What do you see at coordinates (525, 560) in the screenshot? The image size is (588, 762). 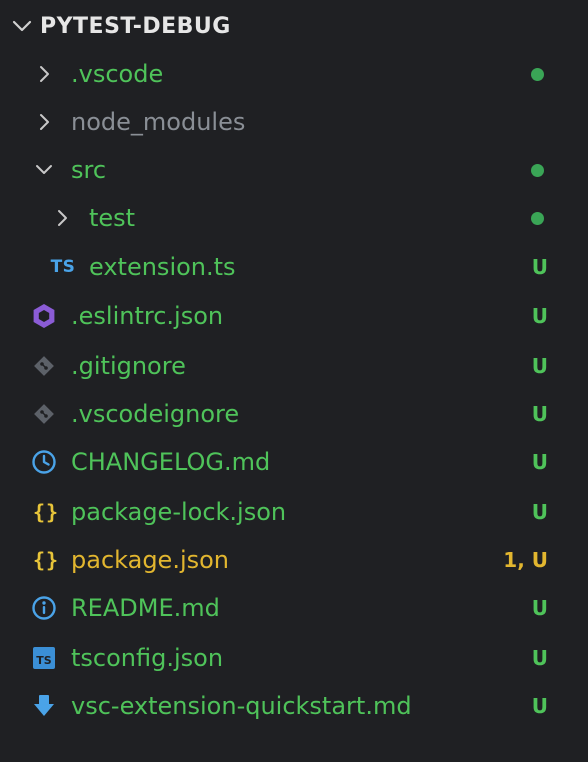 I see `problem-and-git-status-badge: 1, U` at bounding box center [525, 560].